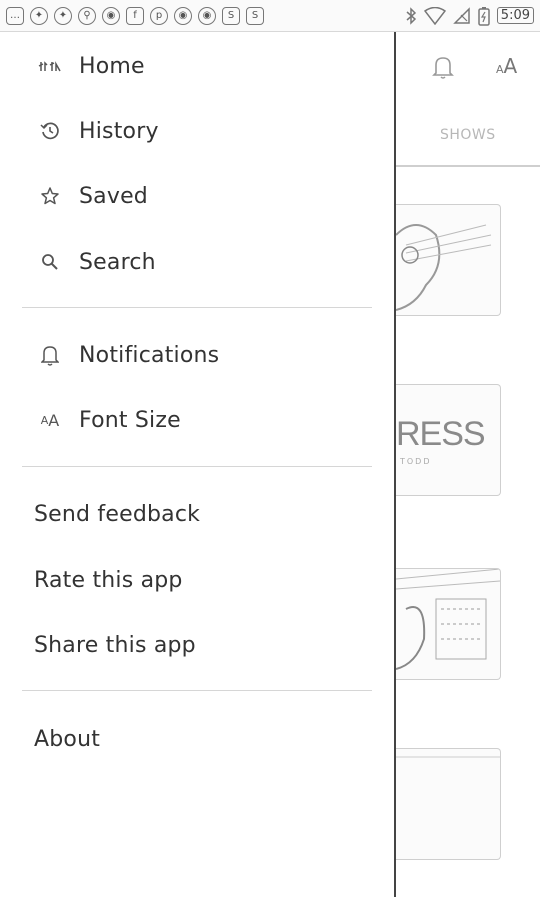 Image resolution: width=540 pixels, height=897 pixels. What do you see at coordinates (87, 15) in the screenshot?
I see `tools-icon: ⚲` at bounding box center [87, 15].